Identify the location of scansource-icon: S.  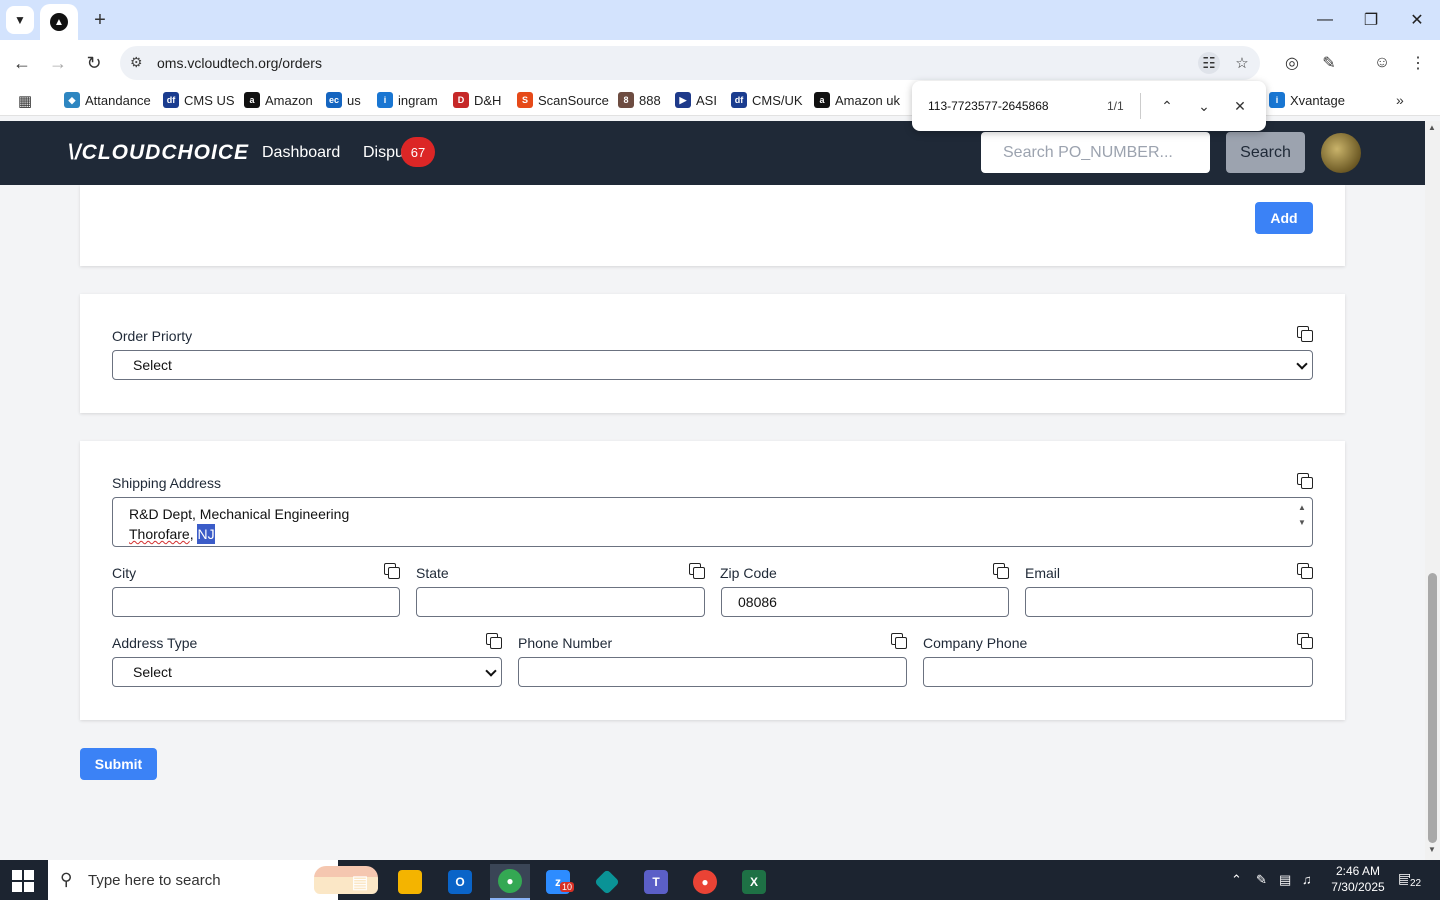
(525, 100).